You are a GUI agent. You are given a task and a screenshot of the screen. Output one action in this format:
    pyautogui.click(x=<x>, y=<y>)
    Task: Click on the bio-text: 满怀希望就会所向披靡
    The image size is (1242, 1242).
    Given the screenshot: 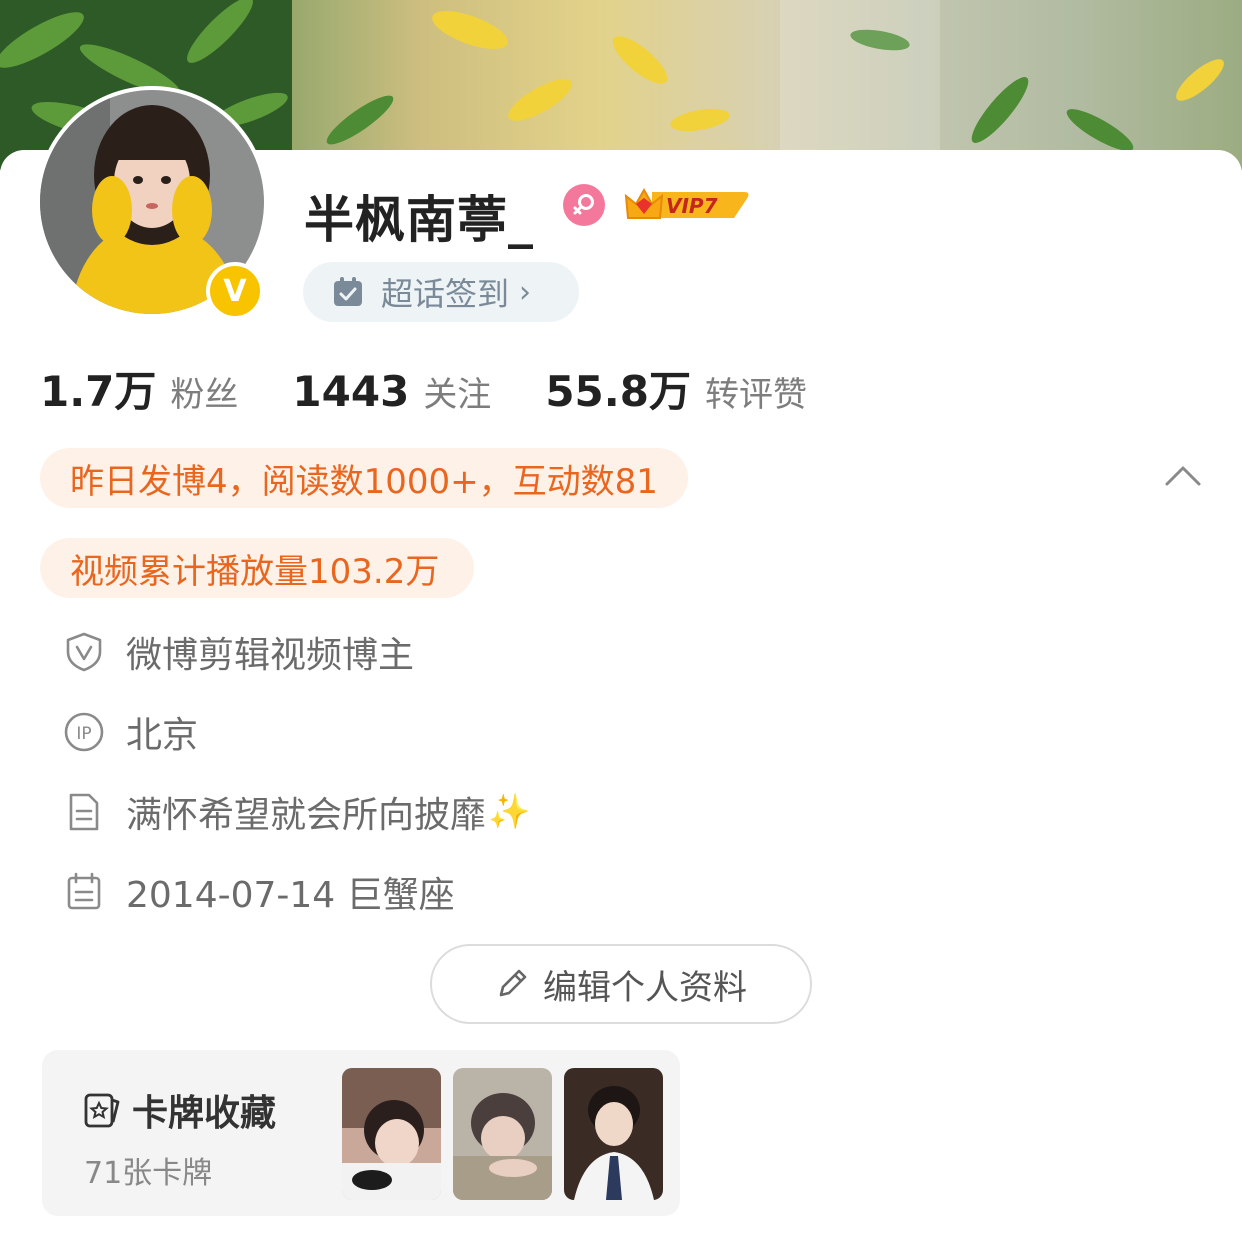 What is the action you would take?
    pyautogui.click(x=306, y=815)
    